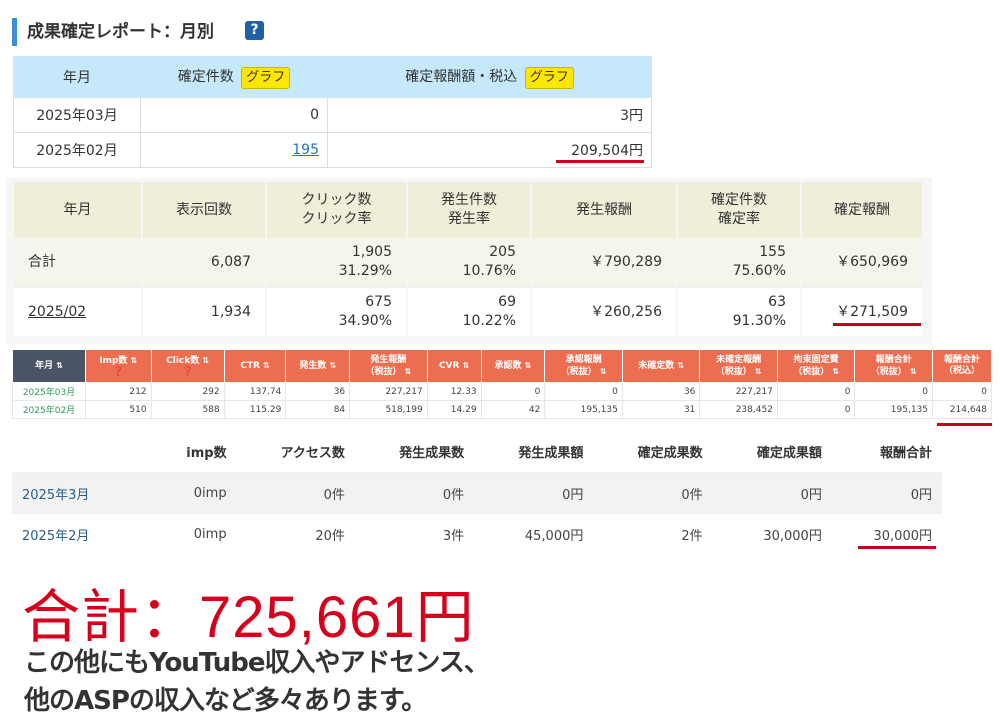  I want to click on graph-button-amount: グラフ, so click(549, 77).